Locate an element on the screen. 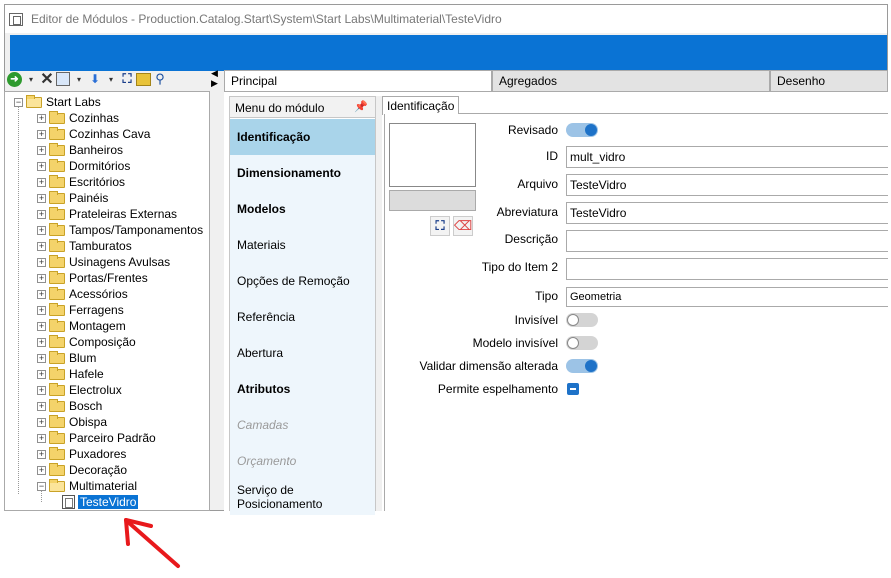 The width and height of the screenshot is (891, 578). tree-item: + Tamburatos is located at coordinates (84, 246).